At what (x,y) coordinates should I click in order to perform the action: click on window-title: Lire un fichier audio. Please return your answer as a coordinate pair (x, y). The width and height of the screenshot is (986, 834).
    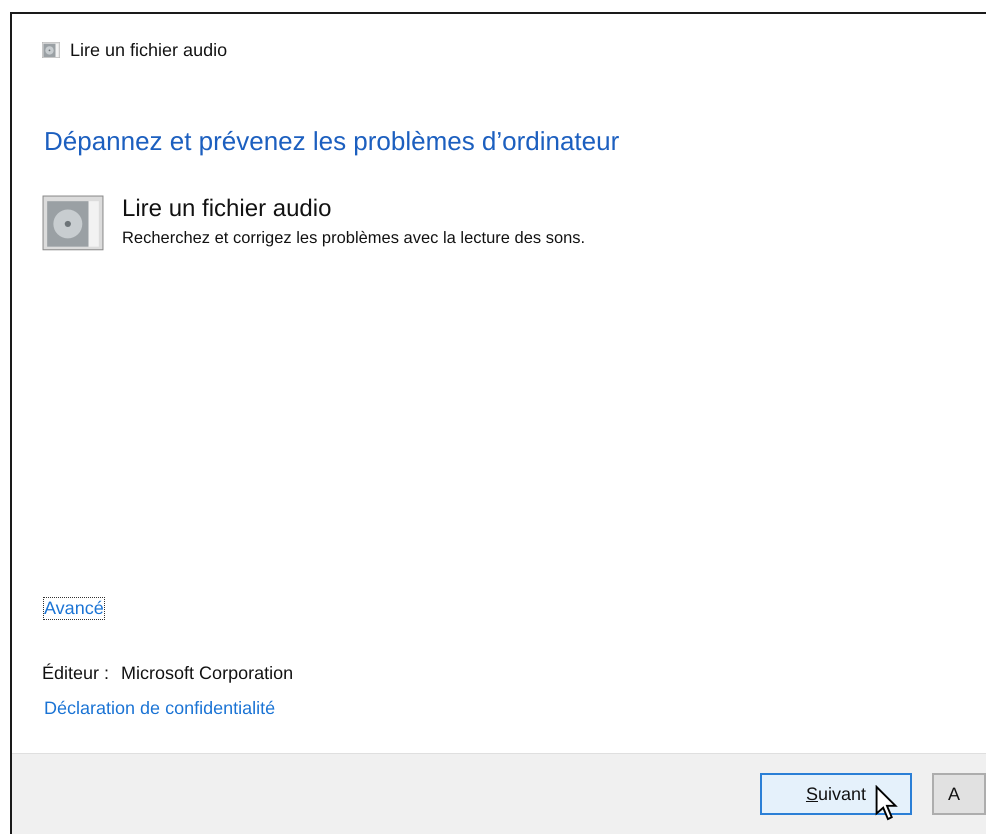
    Looking at the image, I should click on (149, 50).